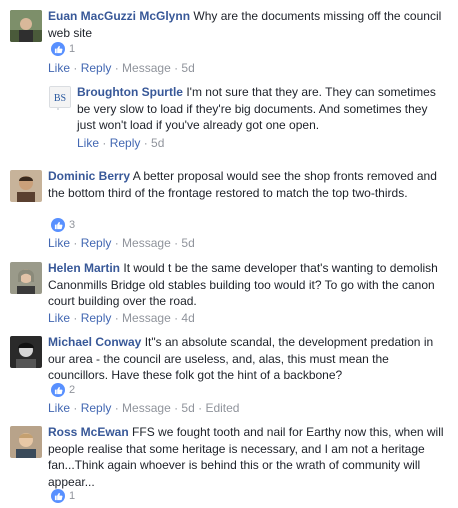 This screenshot has height=508, width=458. I want to click on reaction-count: 2, so click(63, 390).